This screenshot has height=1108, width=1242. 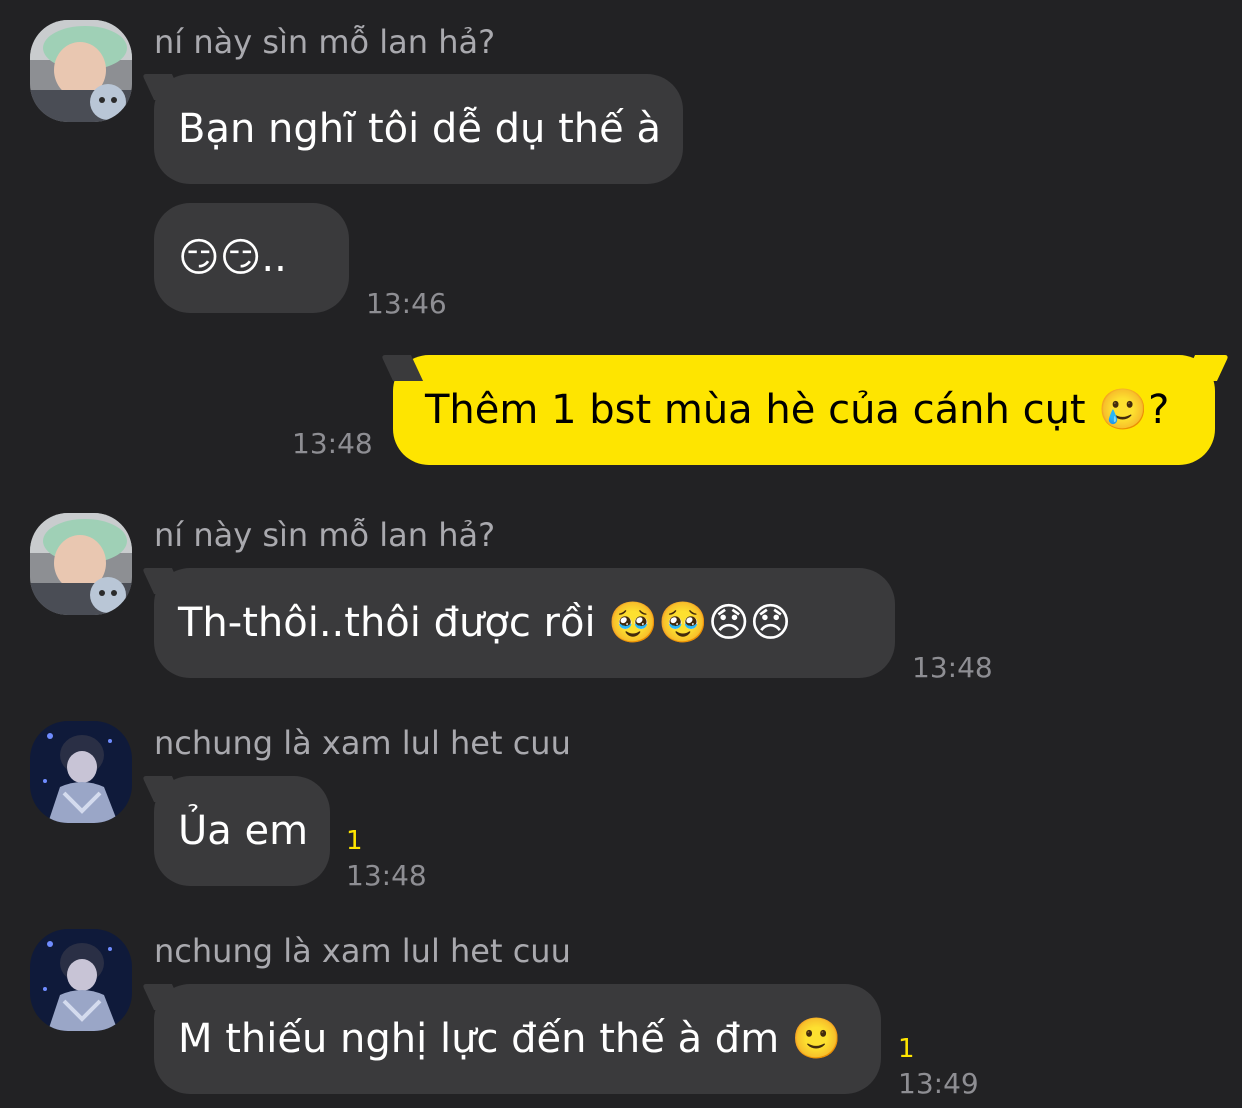 I want to click on message-text: Bạn nghĩ tôi dễ dụ thế à, so click(x=419, y=129).